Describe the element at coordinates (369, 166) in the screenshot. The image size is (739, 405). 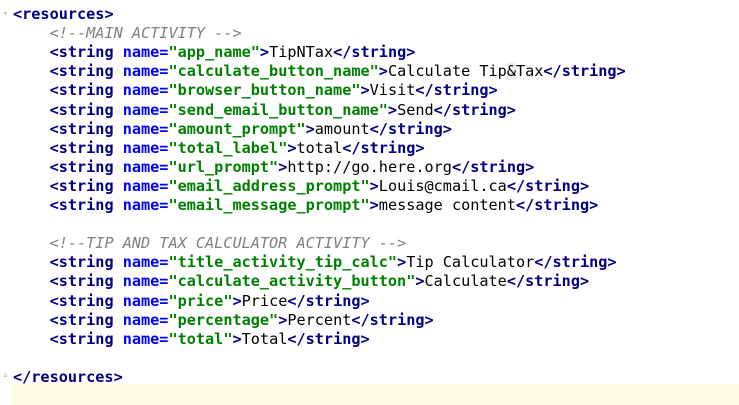
I see `string-value: http://go.here.org` at that location.